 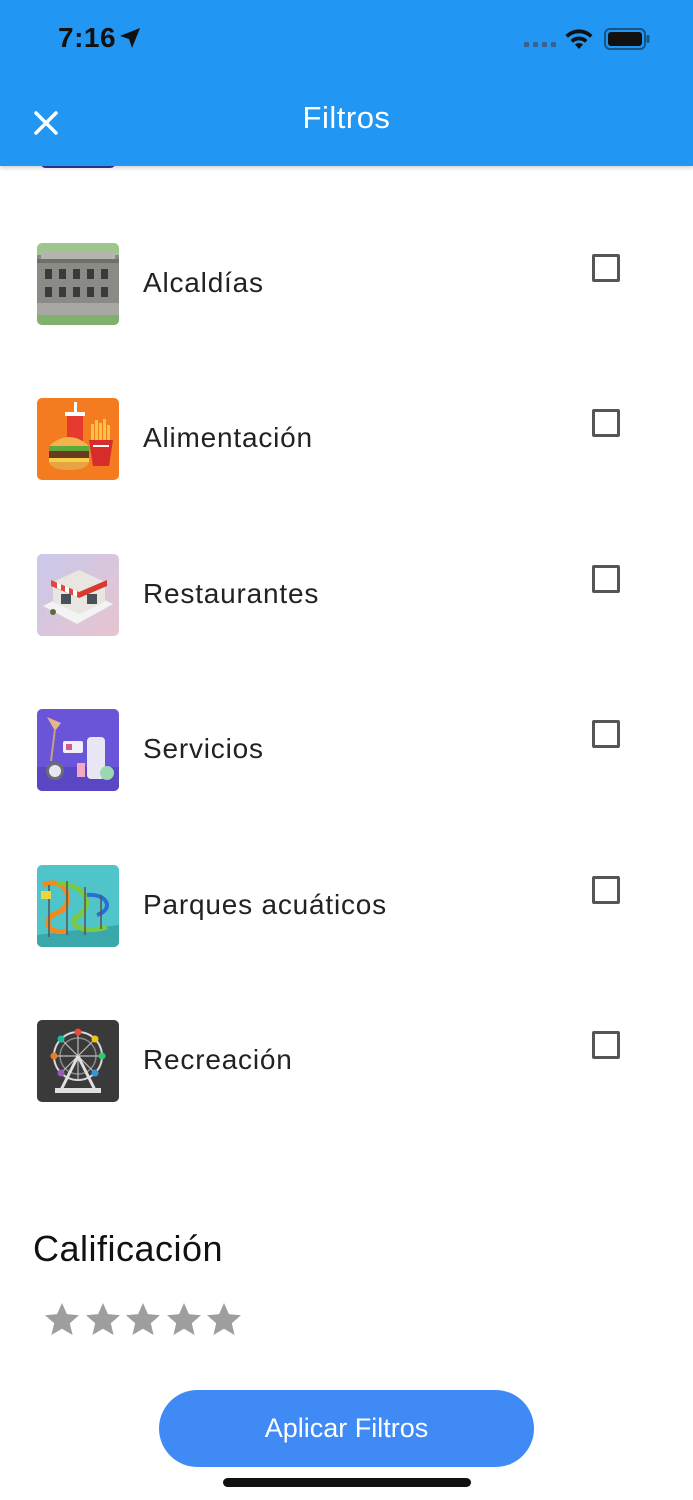 I want to click on category-item-alcaldias: Alcaldías, so click(x=346, y=284).